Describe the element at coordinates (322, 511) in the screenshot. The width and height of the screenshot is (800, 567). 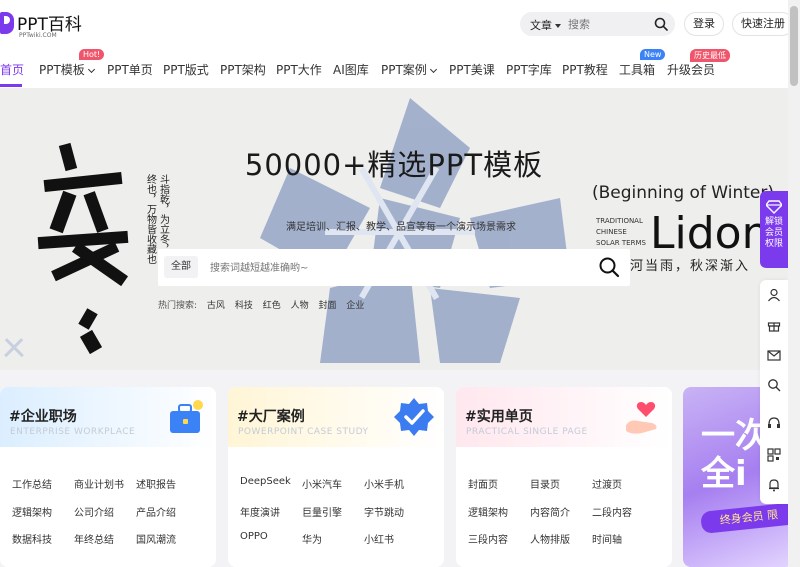
I see `card-link: 巨量引擎` at that location.